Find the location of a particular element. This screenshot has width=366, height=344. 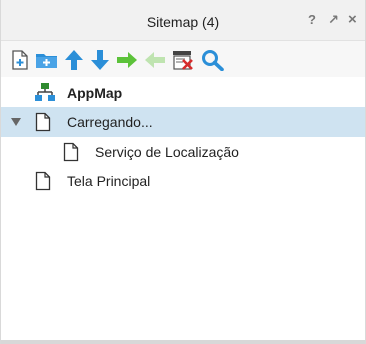

add-folder-icon is located at coordinates (46, 60).